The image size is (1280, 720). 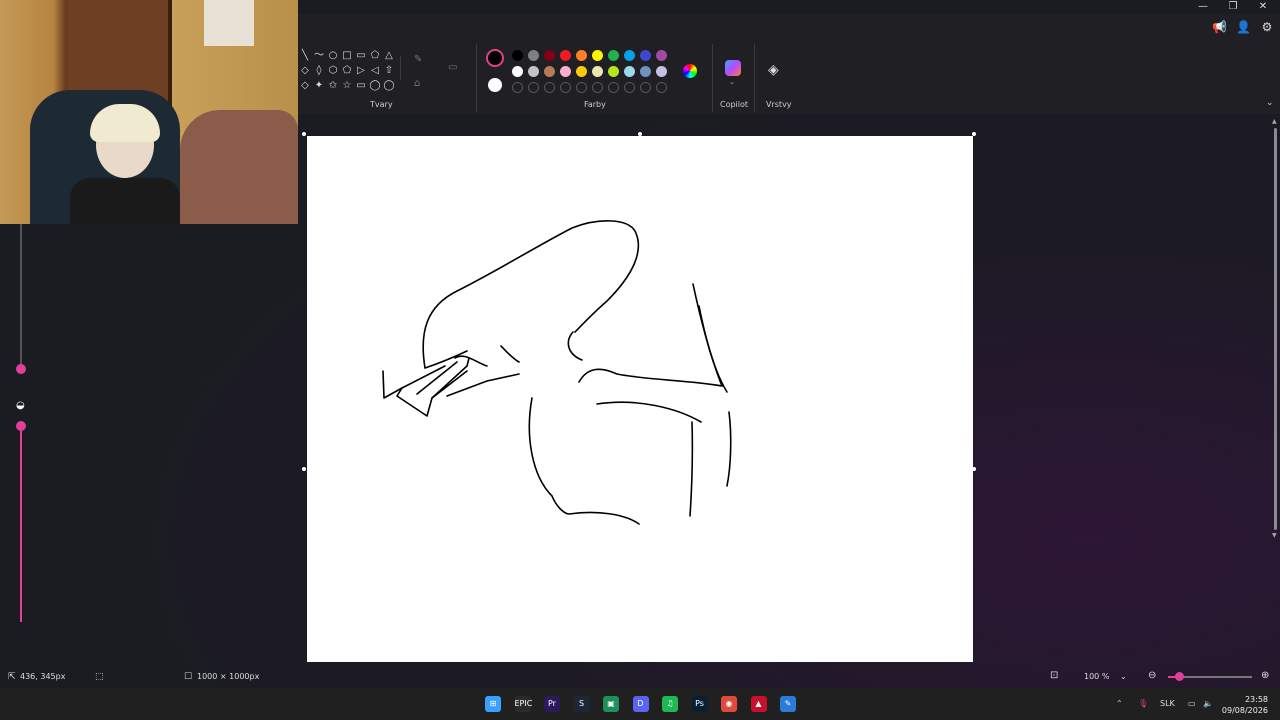 I want to click on ribbon-collapse-icon: ⌄, so click(x=1270, y=103).